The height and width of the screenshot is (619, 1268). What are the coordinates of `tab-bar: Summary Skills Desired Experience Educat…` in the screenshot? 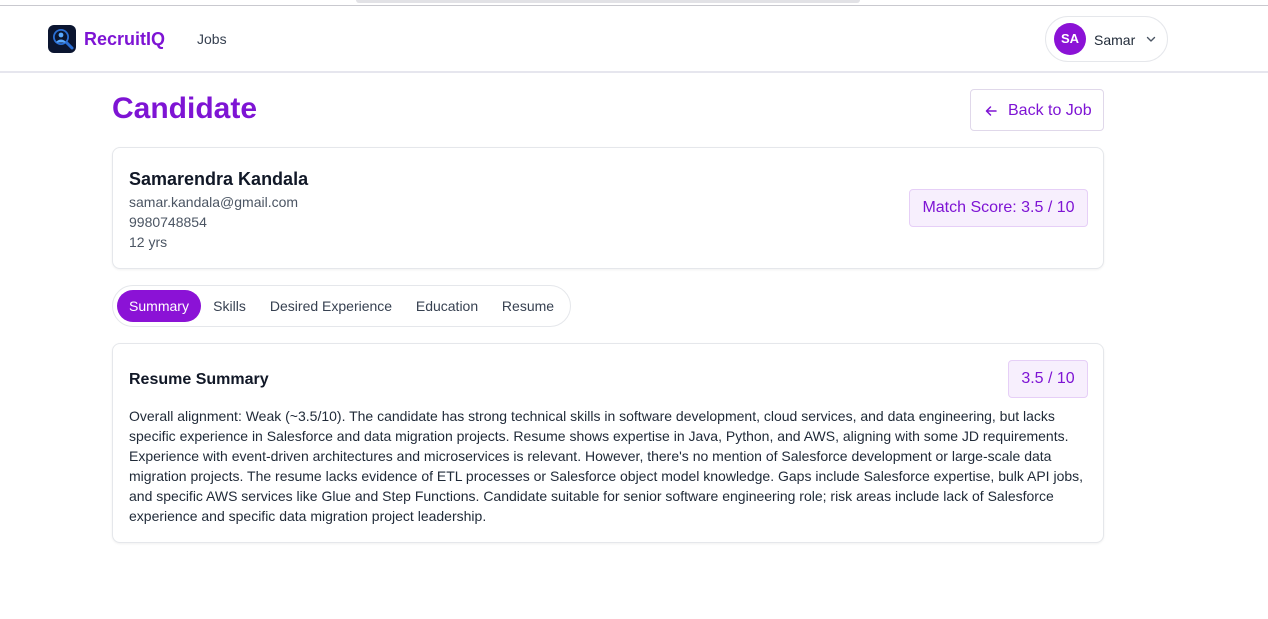 It's located at (341, 306).